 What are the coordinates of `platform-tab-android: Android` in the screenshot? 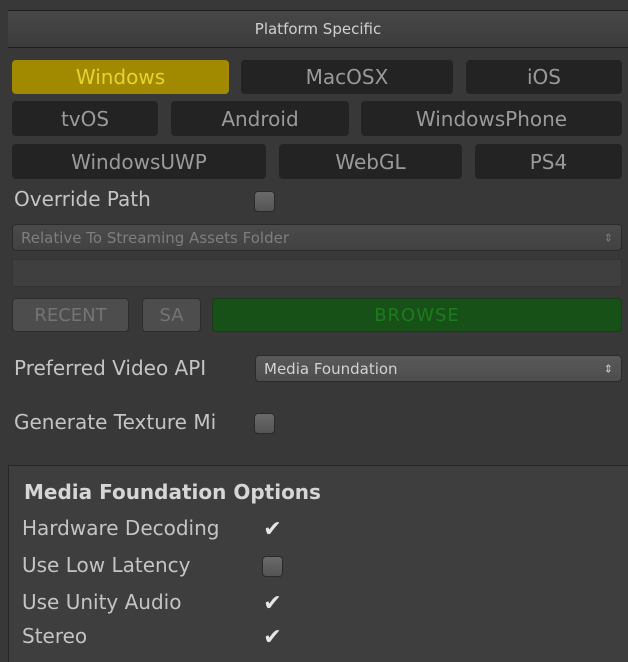 It's located at (260, 118).